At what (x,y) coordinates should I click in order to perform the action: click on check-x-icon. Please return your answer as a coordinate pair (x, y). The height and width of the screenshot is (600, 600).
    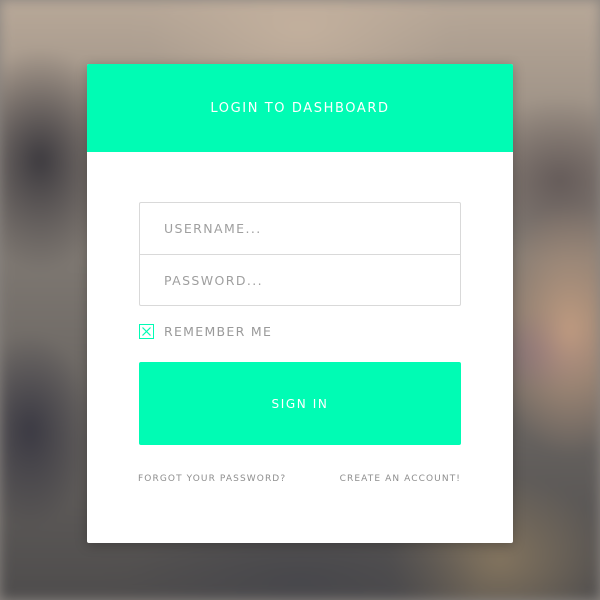
    Looking at the image, I should click on (146, 331).